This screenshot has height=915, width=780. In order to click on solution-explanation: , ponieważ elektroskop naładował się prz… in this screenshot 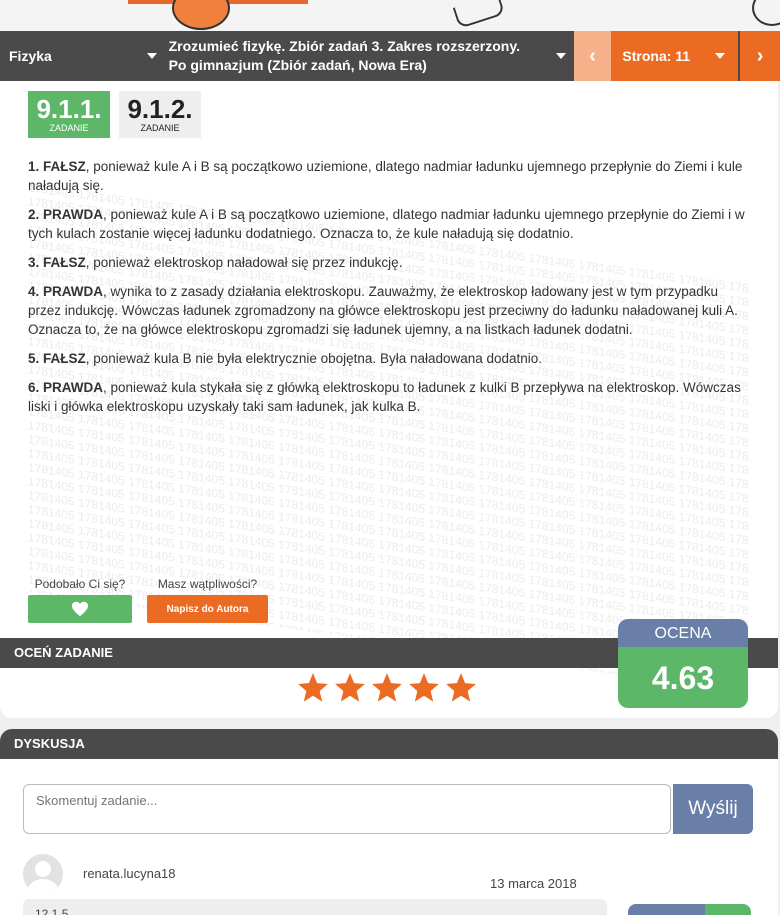, I will do `click(244, 262)`.